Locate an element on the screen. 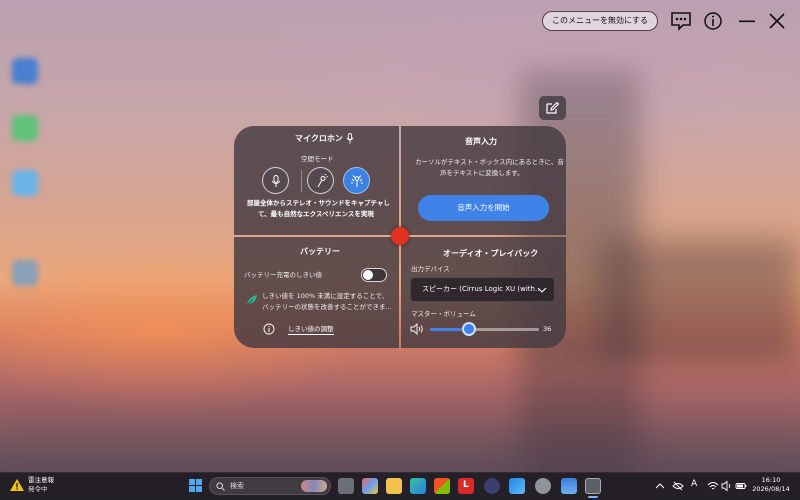 This screenshot has height=500, width=800. app-icon is located at coordinates (492, 486).